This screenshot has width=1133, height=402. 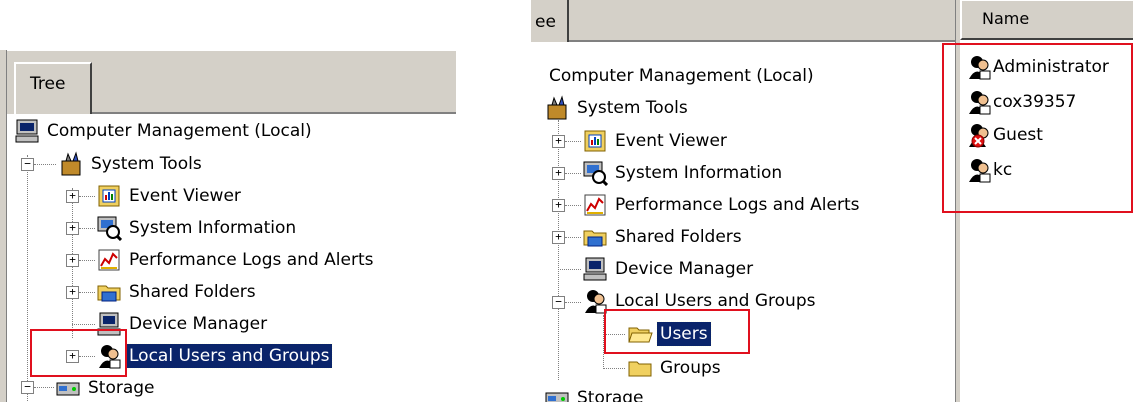 What do you see at coordinates (640, 368) in the screenshot?
I see `folder-icon` at bounding box center [640, 368].